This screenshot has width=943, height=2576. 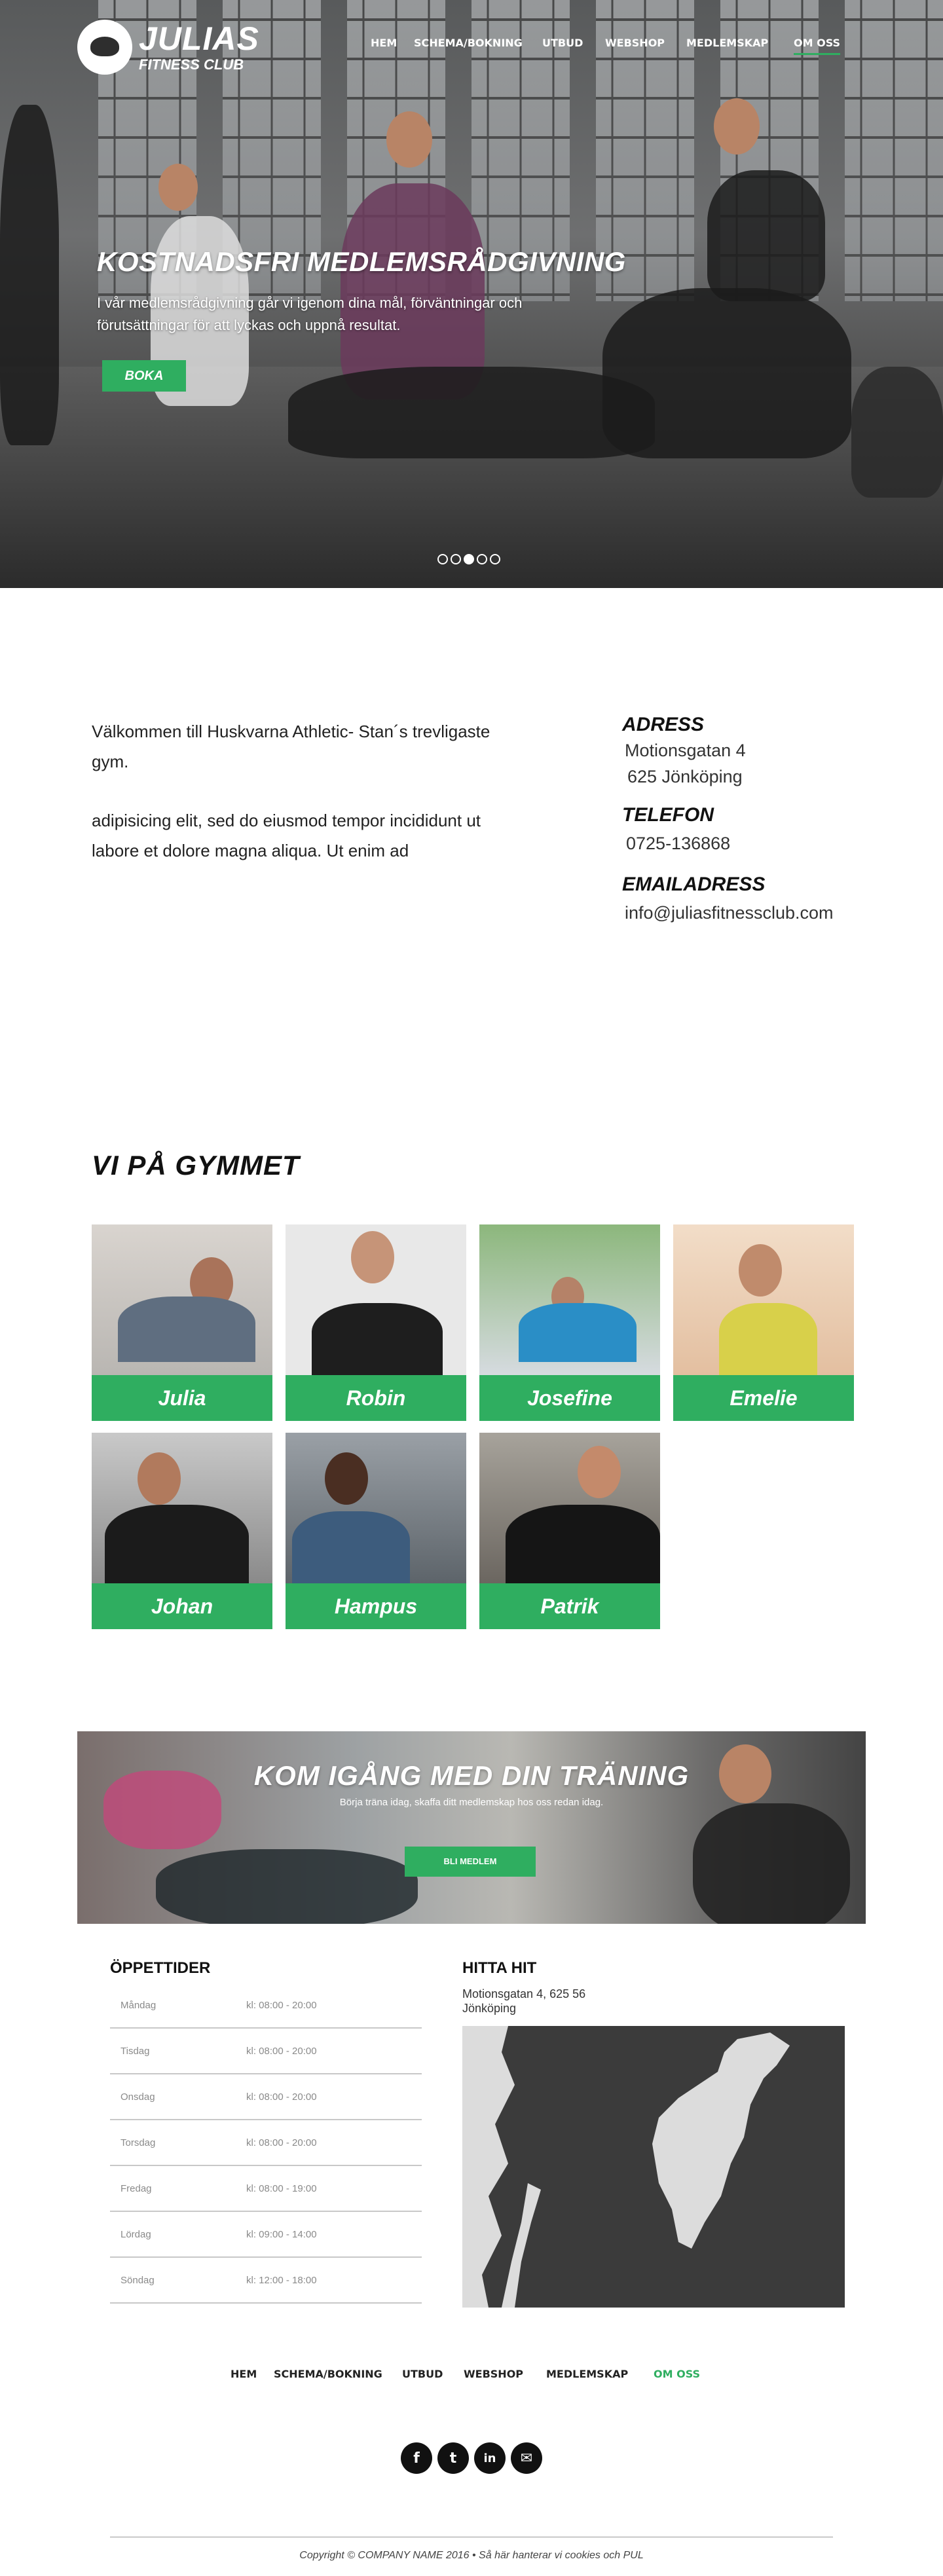 I want to click on hours-title: ÖPPETTIDER, so click(x=160, y=1968).